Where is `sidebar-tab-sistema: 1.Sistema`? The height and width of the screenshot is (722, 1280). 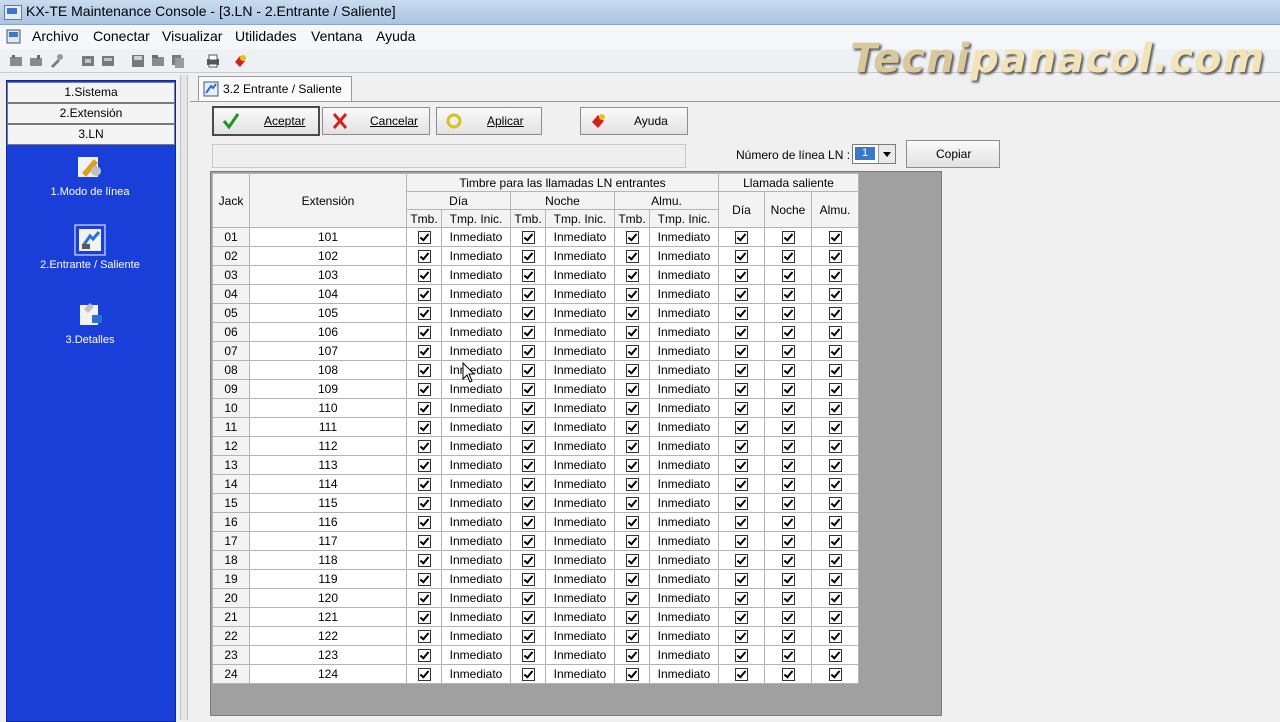 sidebar-tab-sistema: 1.Sistema is located at coordinates (91, 92).